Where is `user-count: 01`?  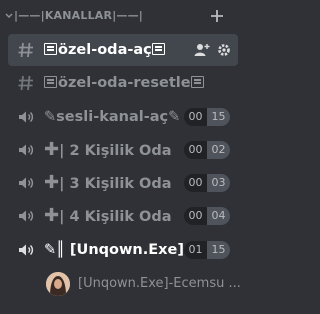 user-count: 01 is located at coordinates (195, 250).